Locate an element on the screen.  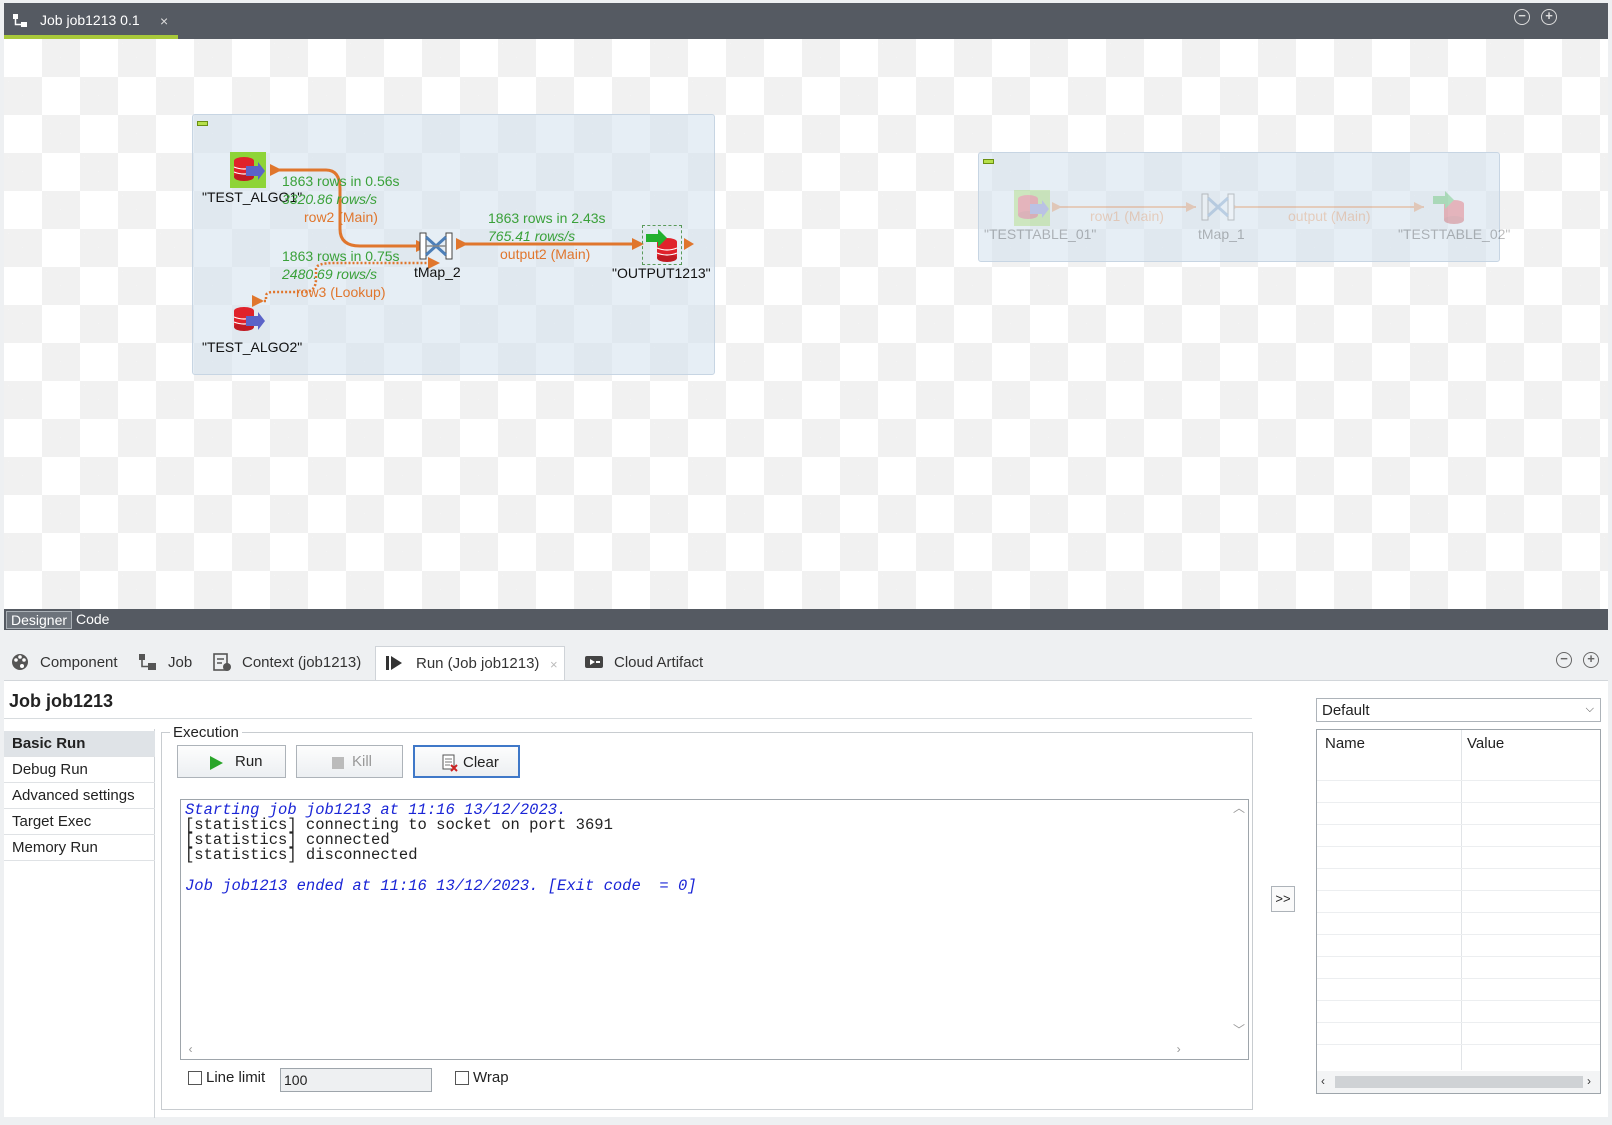
column-divider is located at coordinates (1461, 900).